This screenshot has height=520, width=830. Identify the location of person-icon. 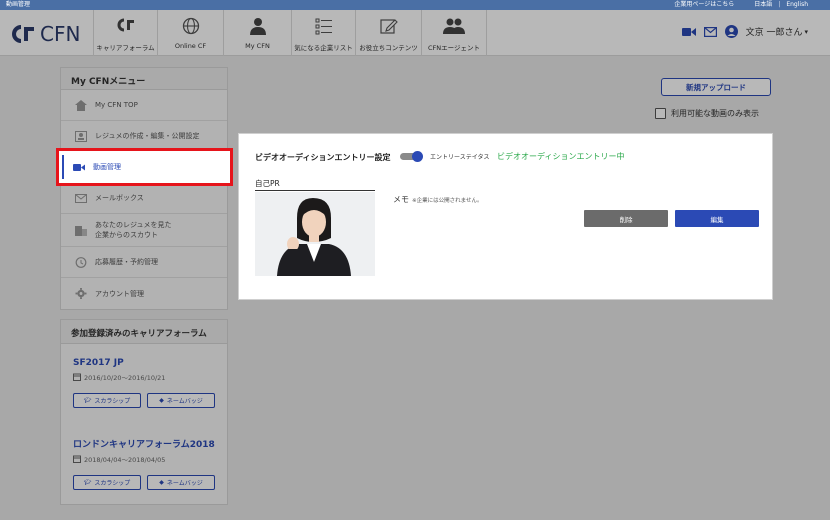
(257, 26).